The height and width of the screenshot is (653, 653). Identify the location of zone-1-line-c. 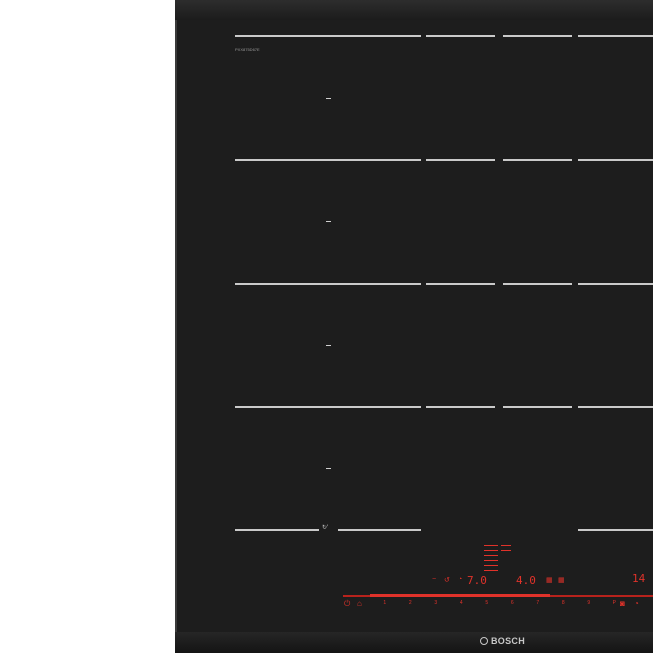
(537, 36).